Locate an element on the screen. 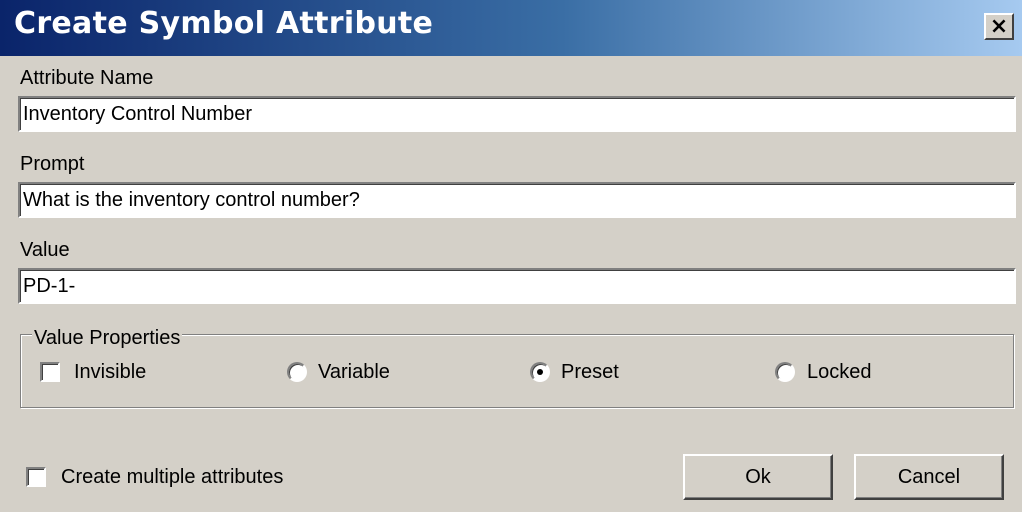  radio-selected-dot is located at coordinates (540, 372).